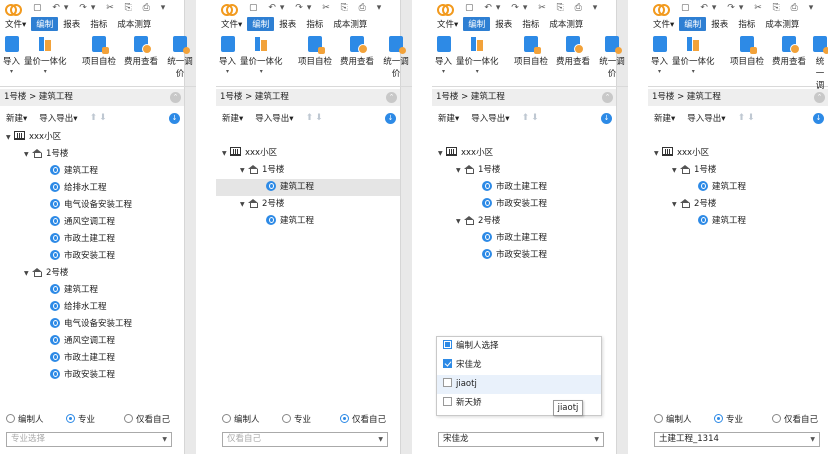 The height and width of the screenshot is (454, 828). I want to click on checkbox-checked, so click(447, 363).